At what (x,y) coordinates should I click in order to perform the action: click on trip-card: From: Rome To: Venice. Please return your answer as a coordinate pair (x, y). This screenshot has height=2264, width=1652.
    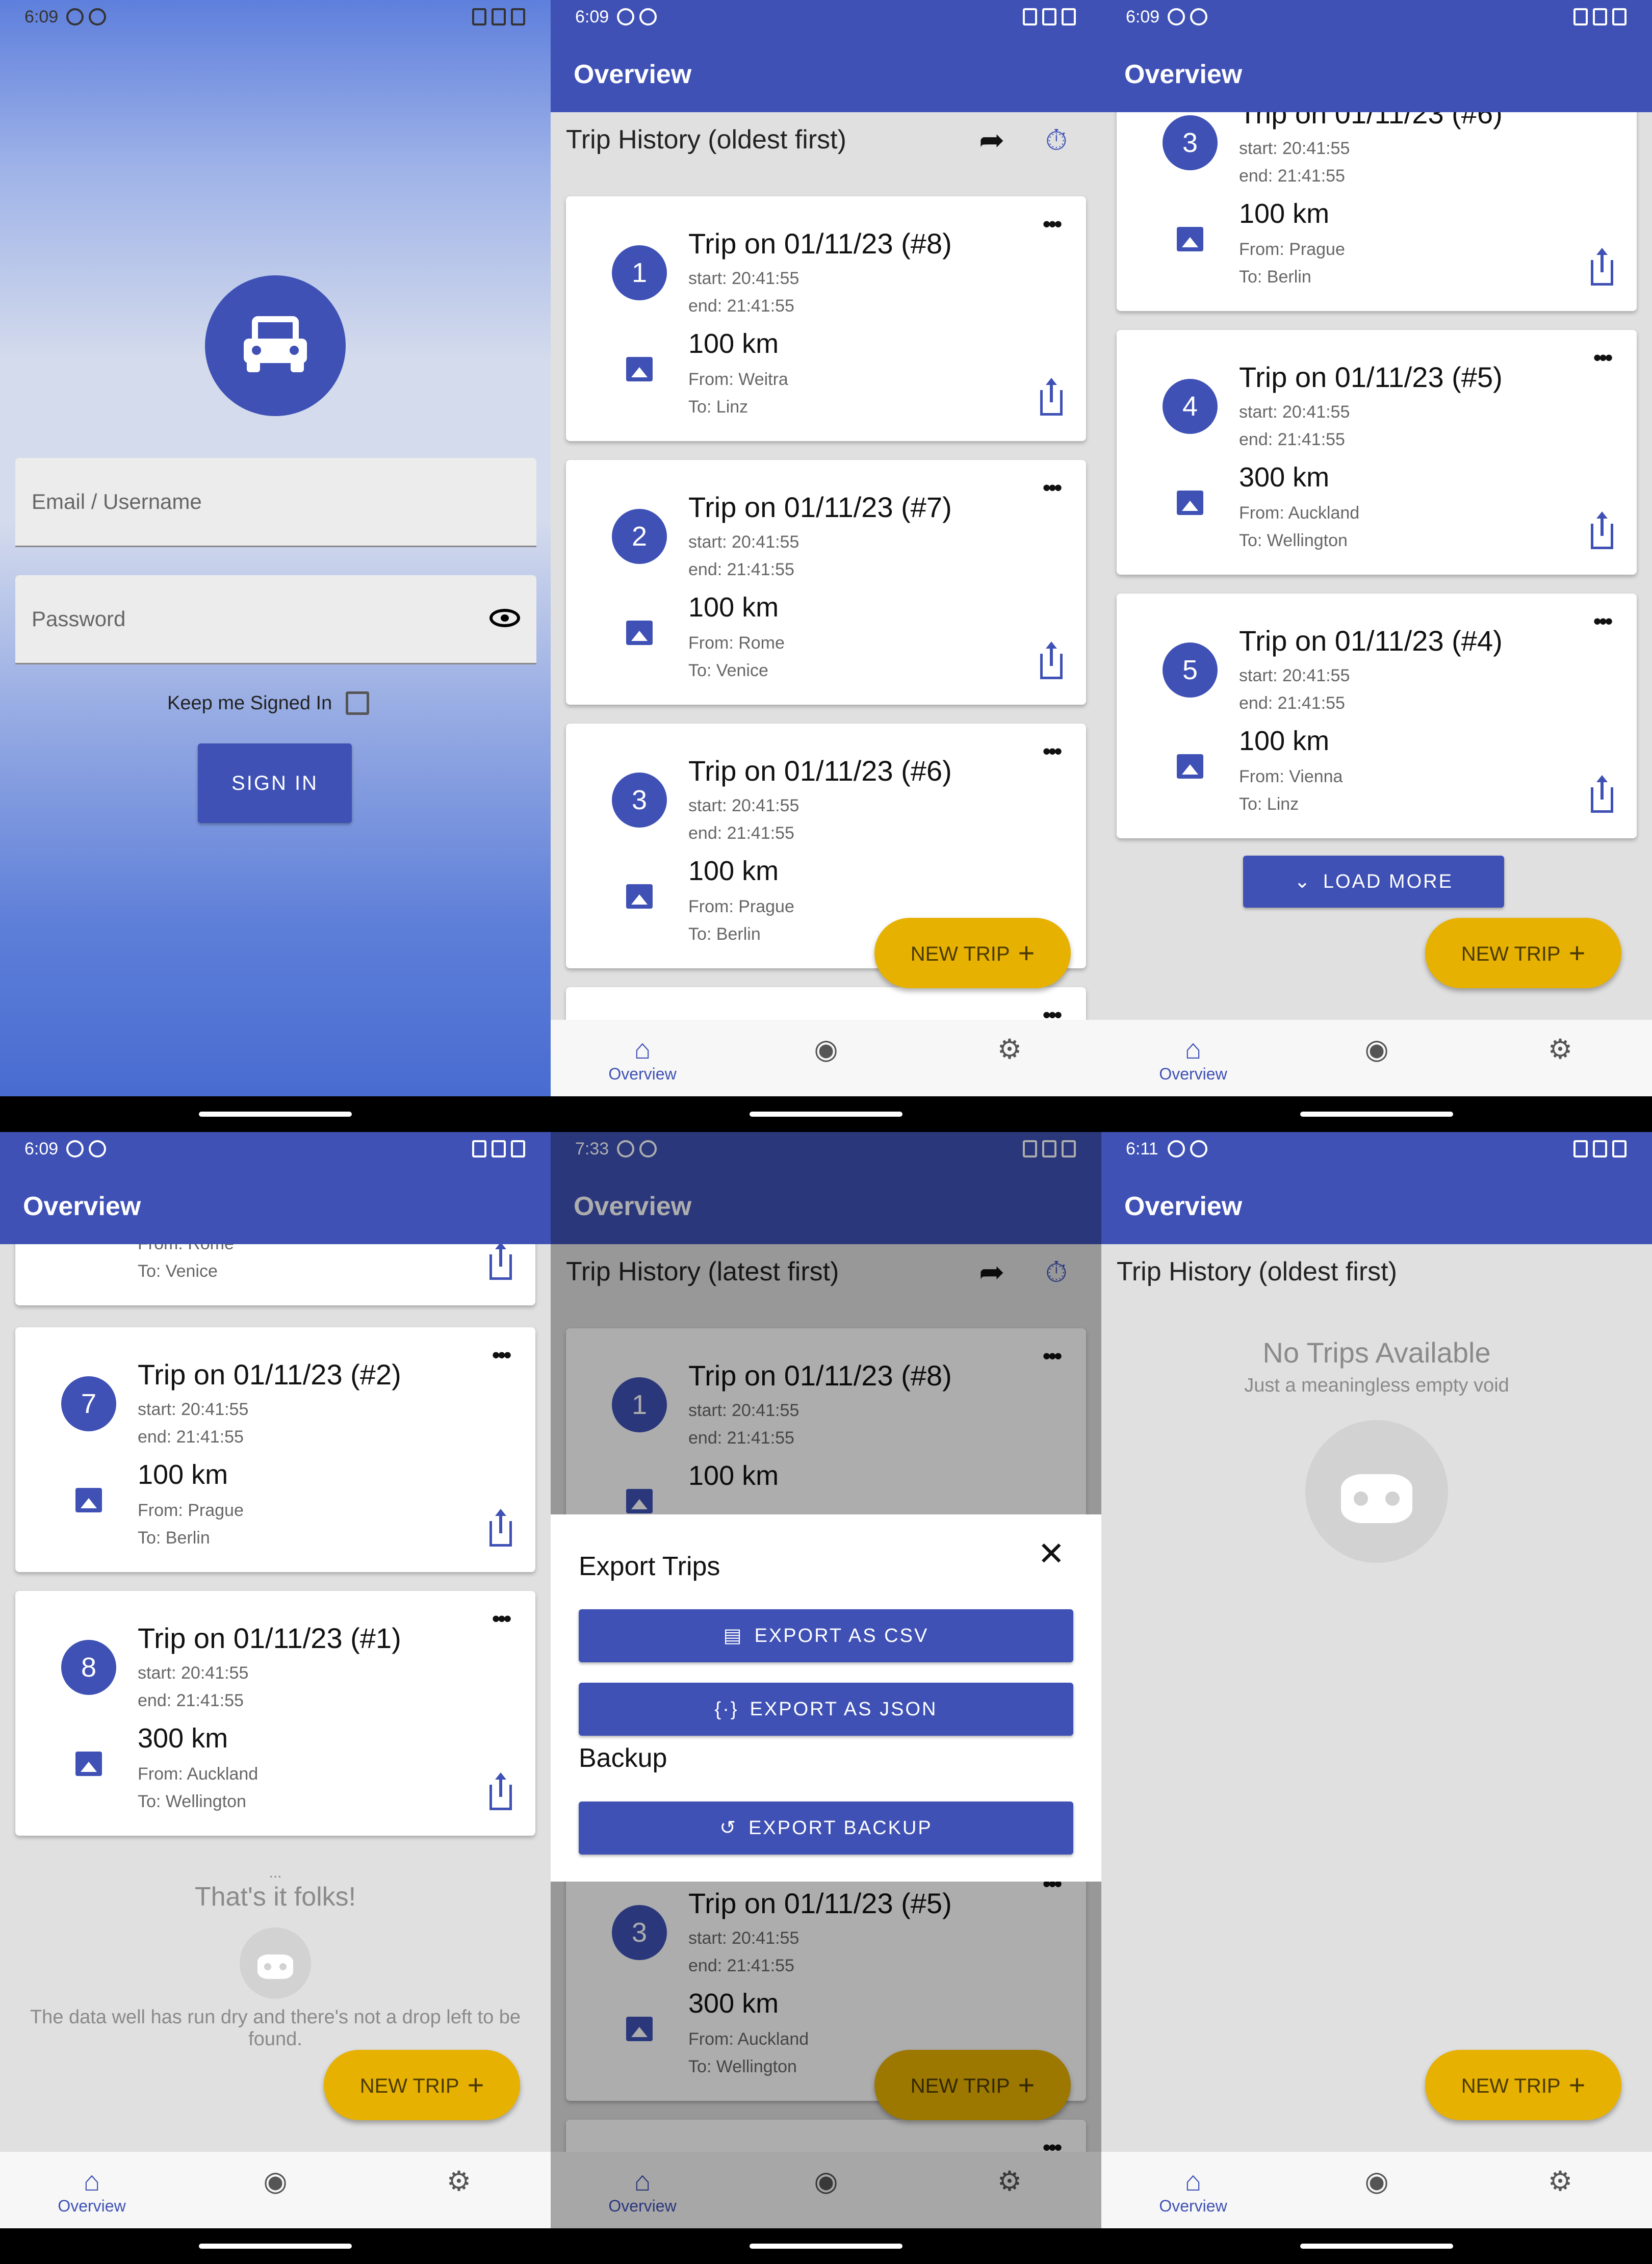
    Looking at the image, I should click on (275, 1274).